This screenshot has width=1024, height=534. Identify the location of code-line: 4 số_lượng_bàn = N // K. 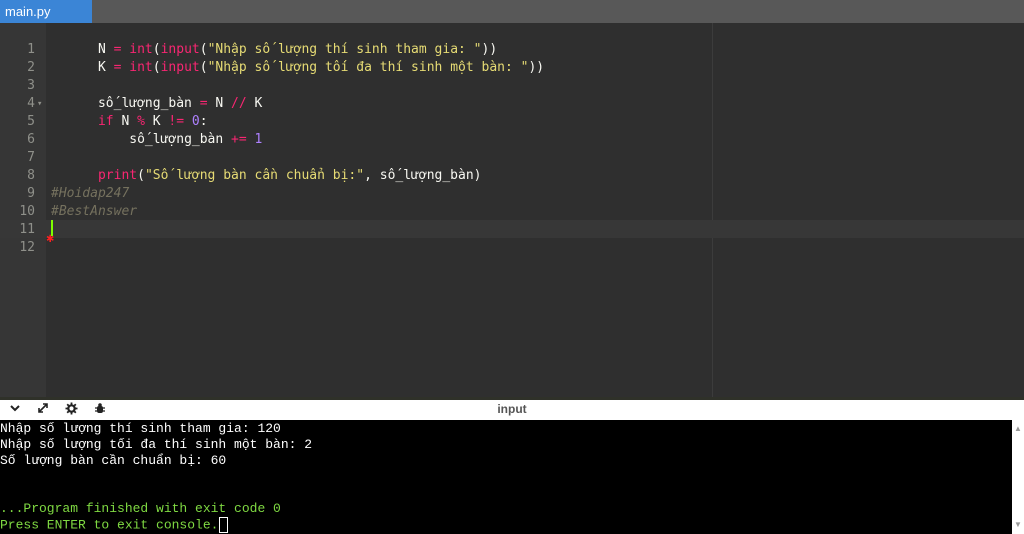
(512, 94).